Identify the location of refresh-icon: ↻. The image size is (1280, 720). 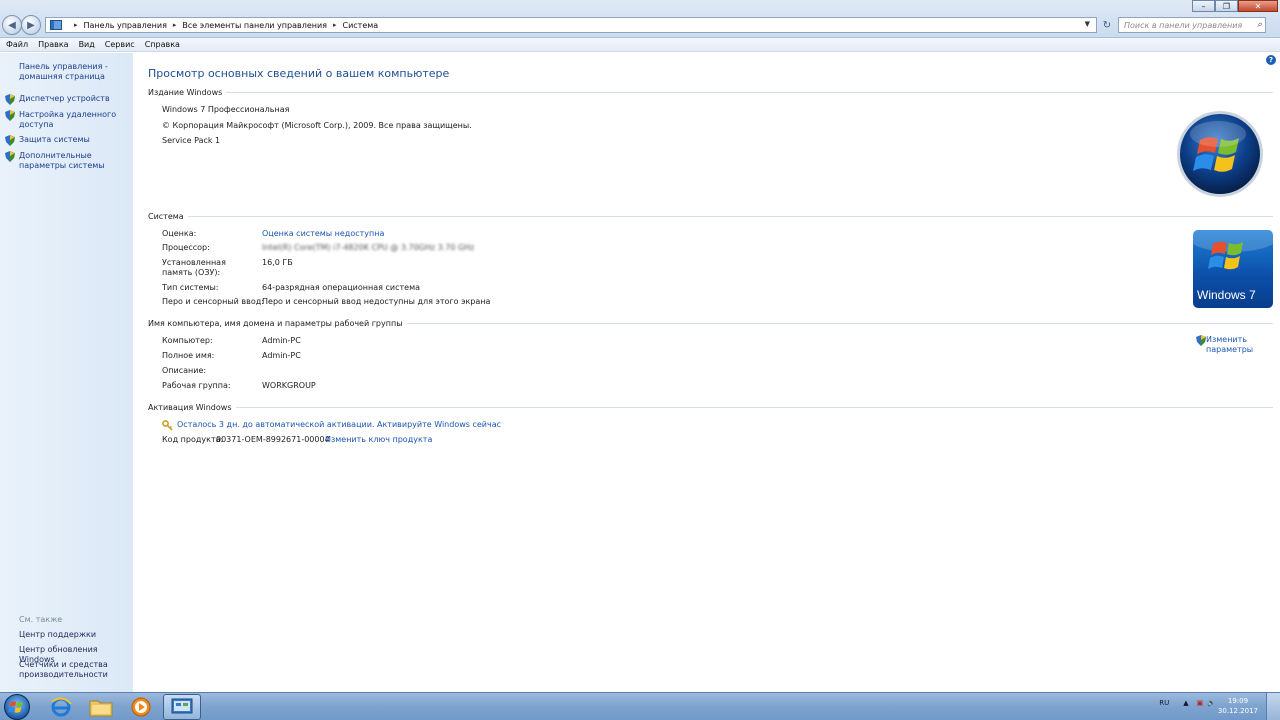
(1107, 25).